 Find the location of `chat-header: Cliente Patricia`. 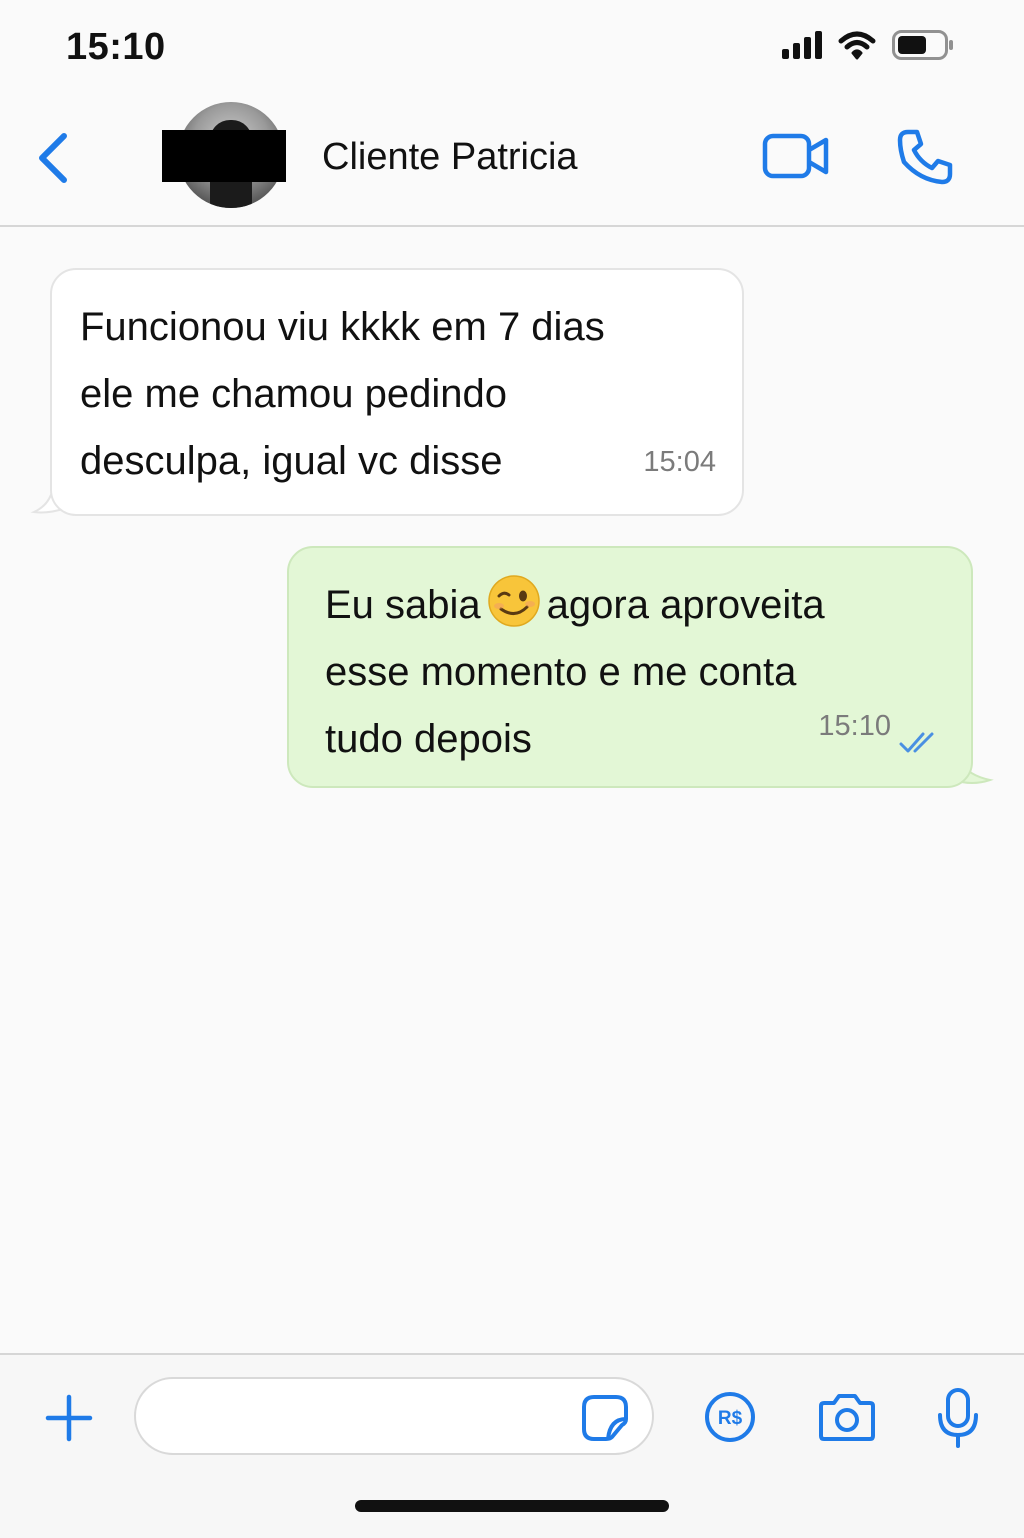

chat-header: Cliente Patricia is located at coordinates (512, 159).